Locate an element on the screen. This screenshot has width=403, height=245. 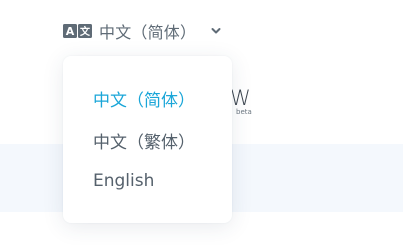
language-option-zh-hant: 中文（繁体） is located at coordinates (144, 140).